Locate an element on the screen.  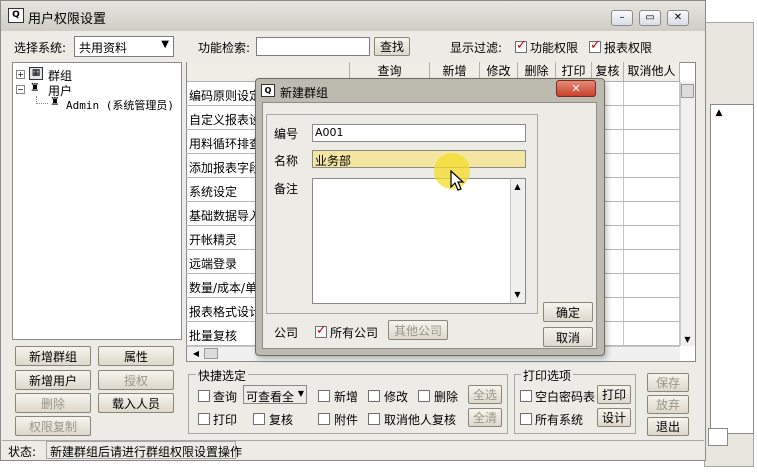
ok-button: 确定 is located at coordinates (568, 312).